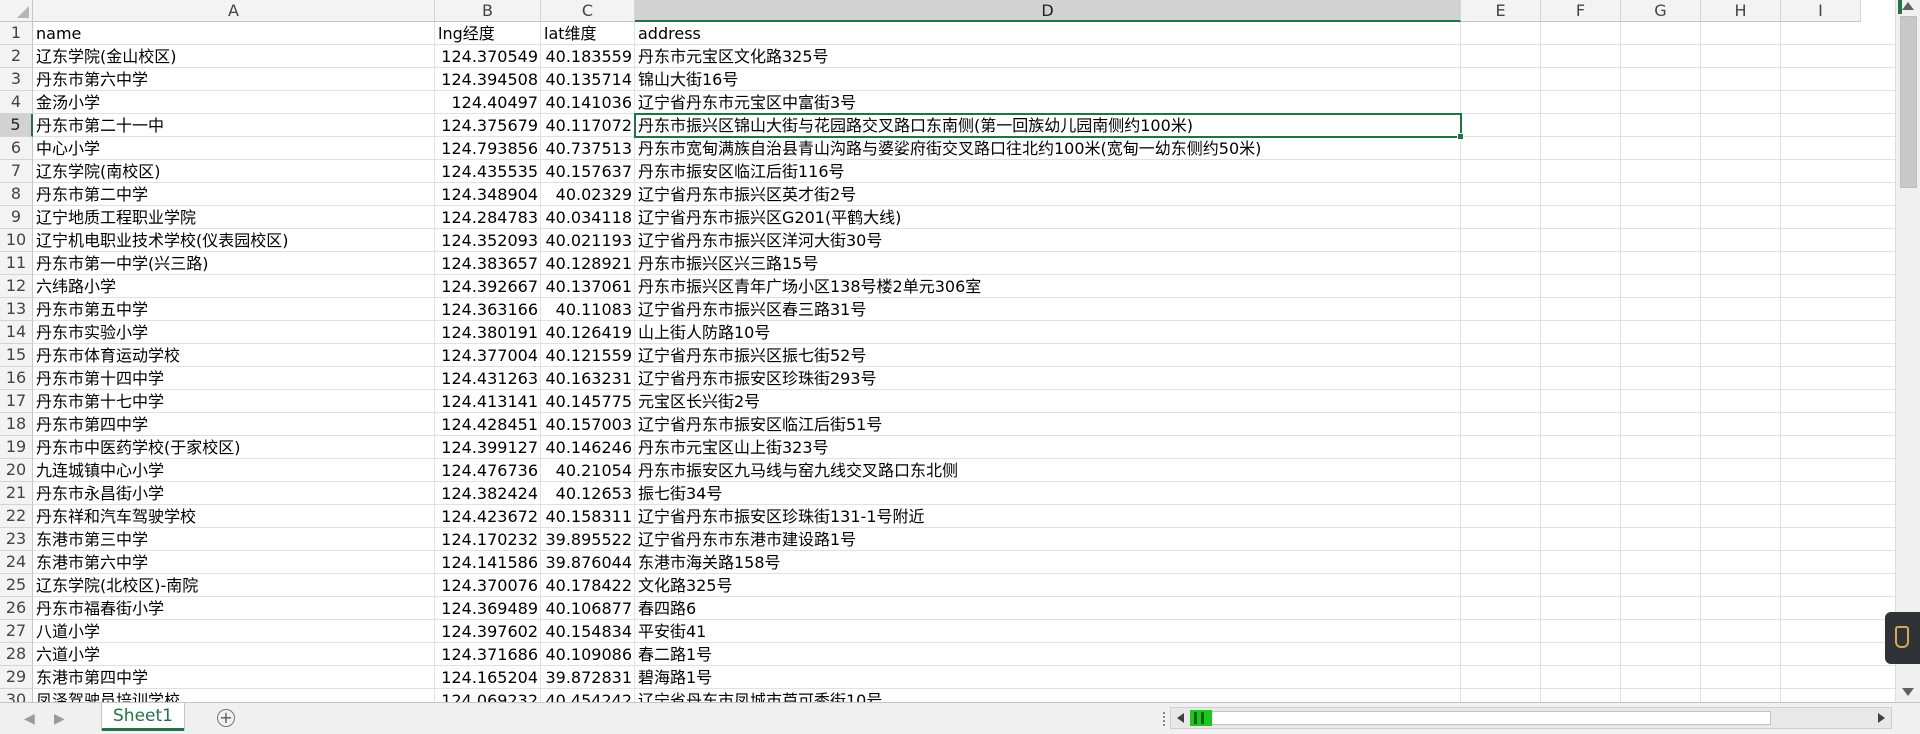 The width and height of the screenshot is (1920, 734). What do you see at coordinates (1741, 11) in the screenshot?
I see `column-header-h: H` at bounding box center [1741, 11].